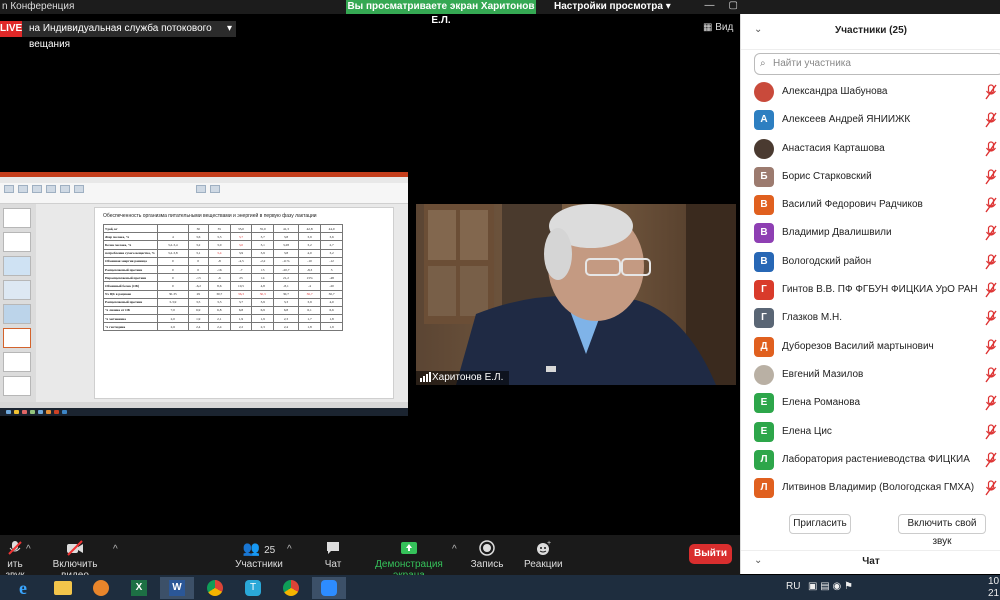 The width and height of the screenshot is (1000, 600). What do you see at coordinates (823, 374) in the screenshot?
I see `participant-name: Евгений Мазилов` at bounding box center [823, 374].